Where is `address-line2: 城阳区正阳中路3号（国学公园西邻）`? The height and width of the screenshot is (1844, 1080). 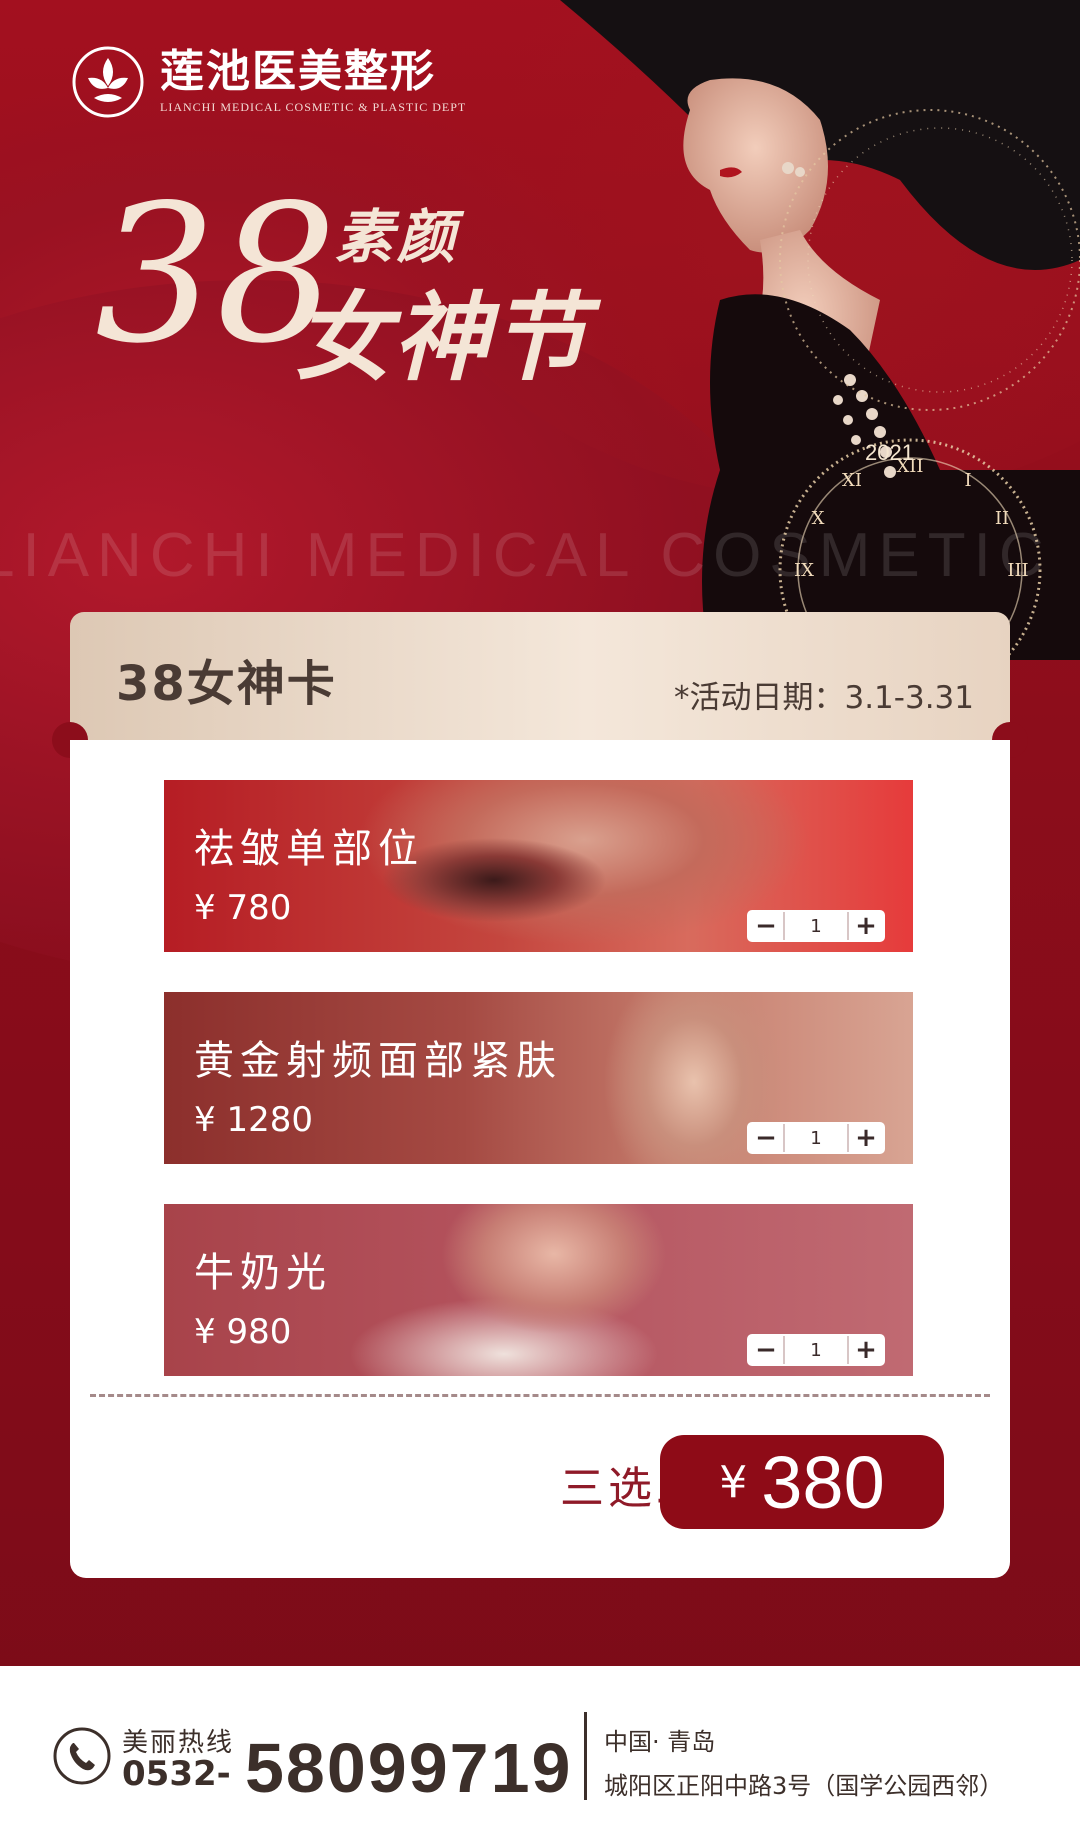
address-line2: 城阳区正阳中路3号（国学公园西邻） is located at coordinates (804, 1786).